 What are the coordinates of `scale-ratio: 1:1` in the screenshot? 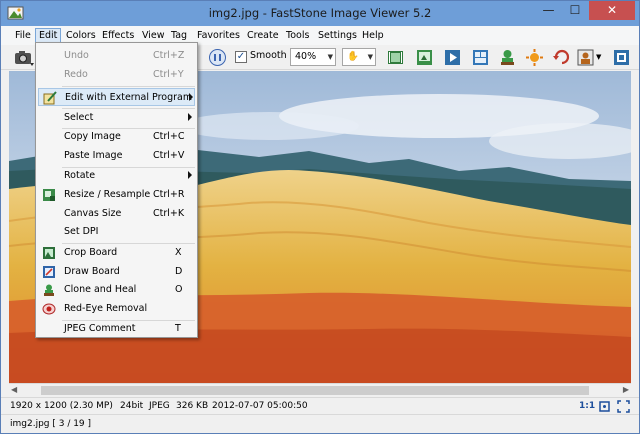 It's located at (587, 406).